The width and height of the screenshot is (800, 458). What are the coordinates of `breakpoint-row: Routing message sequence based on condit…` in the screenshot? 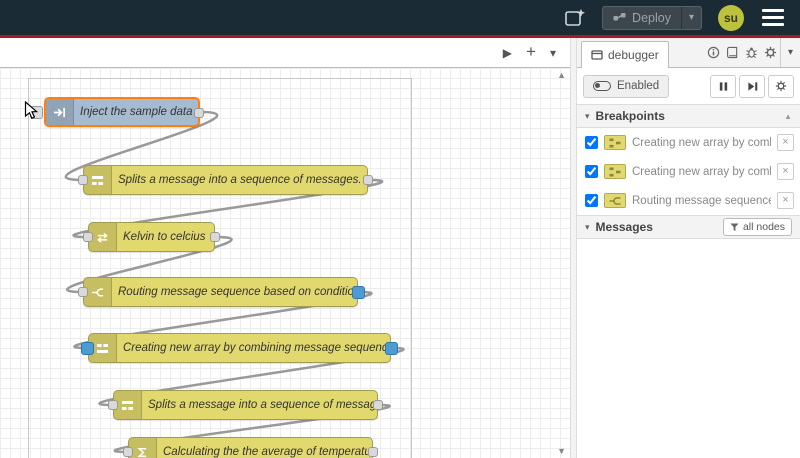 It's located at (688, 200).